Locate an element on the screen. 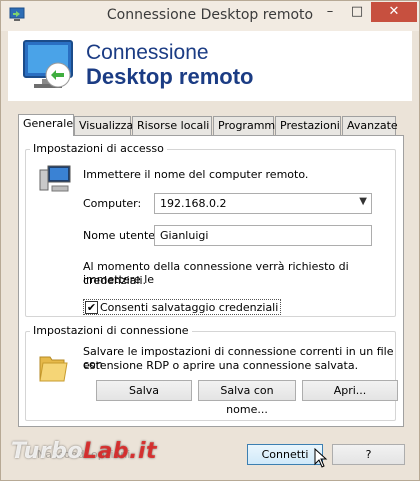  banner-header: Connessione Desktop remoto is located at coordinates (210, 66).